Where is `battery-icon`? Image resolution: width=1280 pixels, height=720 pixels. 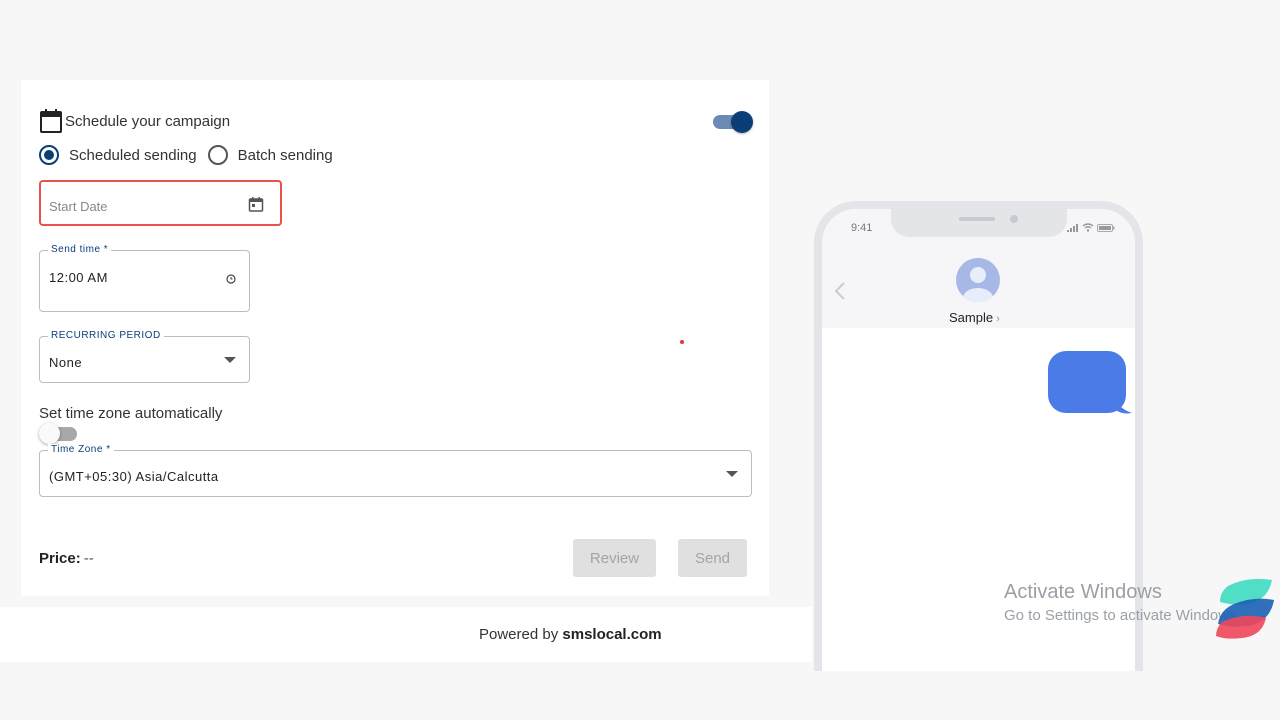
battery-icon is located at coordinates (1106, 228).